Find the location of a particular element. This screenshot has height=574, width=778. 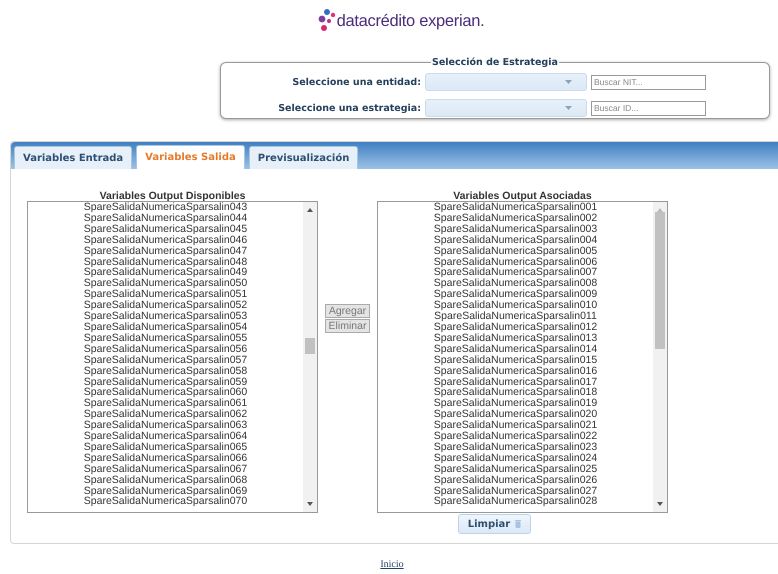

list-item: SpareSalidaNumericaSparsalin053 is located at coordinates (166, 316).